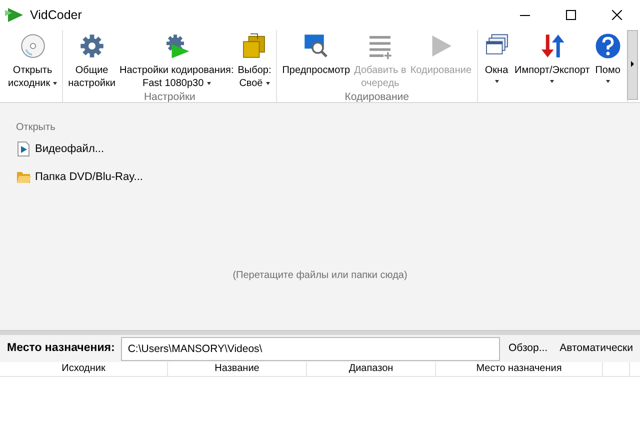 The height and width of the screenshot is (448, 640). Describe the element at coordinates (310, 348) in the screenshot. I see `destination-field: C:\Users\MANSORY\Videos\` at that location.